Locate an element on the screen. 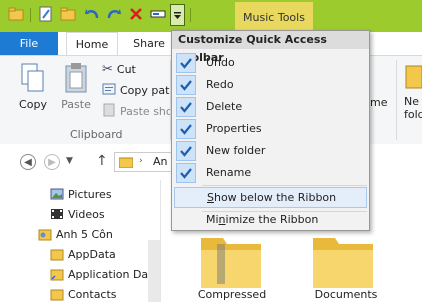  paste-label: Paste is located at coordinates (76, 104).